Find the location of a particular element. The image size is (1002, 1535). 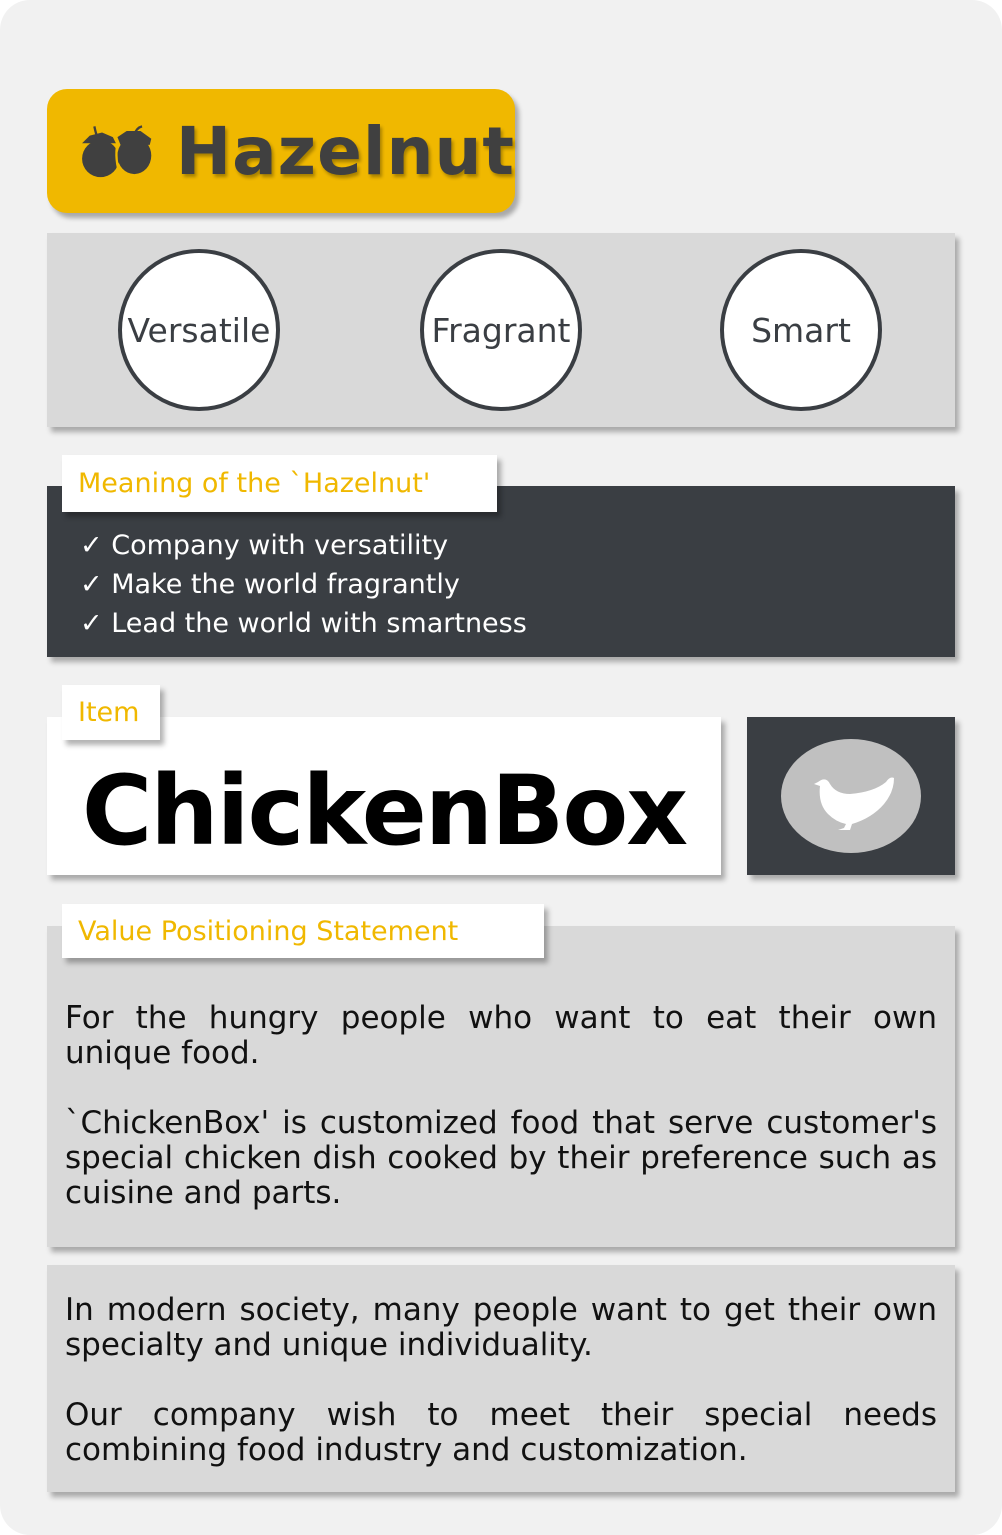

trait-label: Fragrant is located at coordinates (501, 330).